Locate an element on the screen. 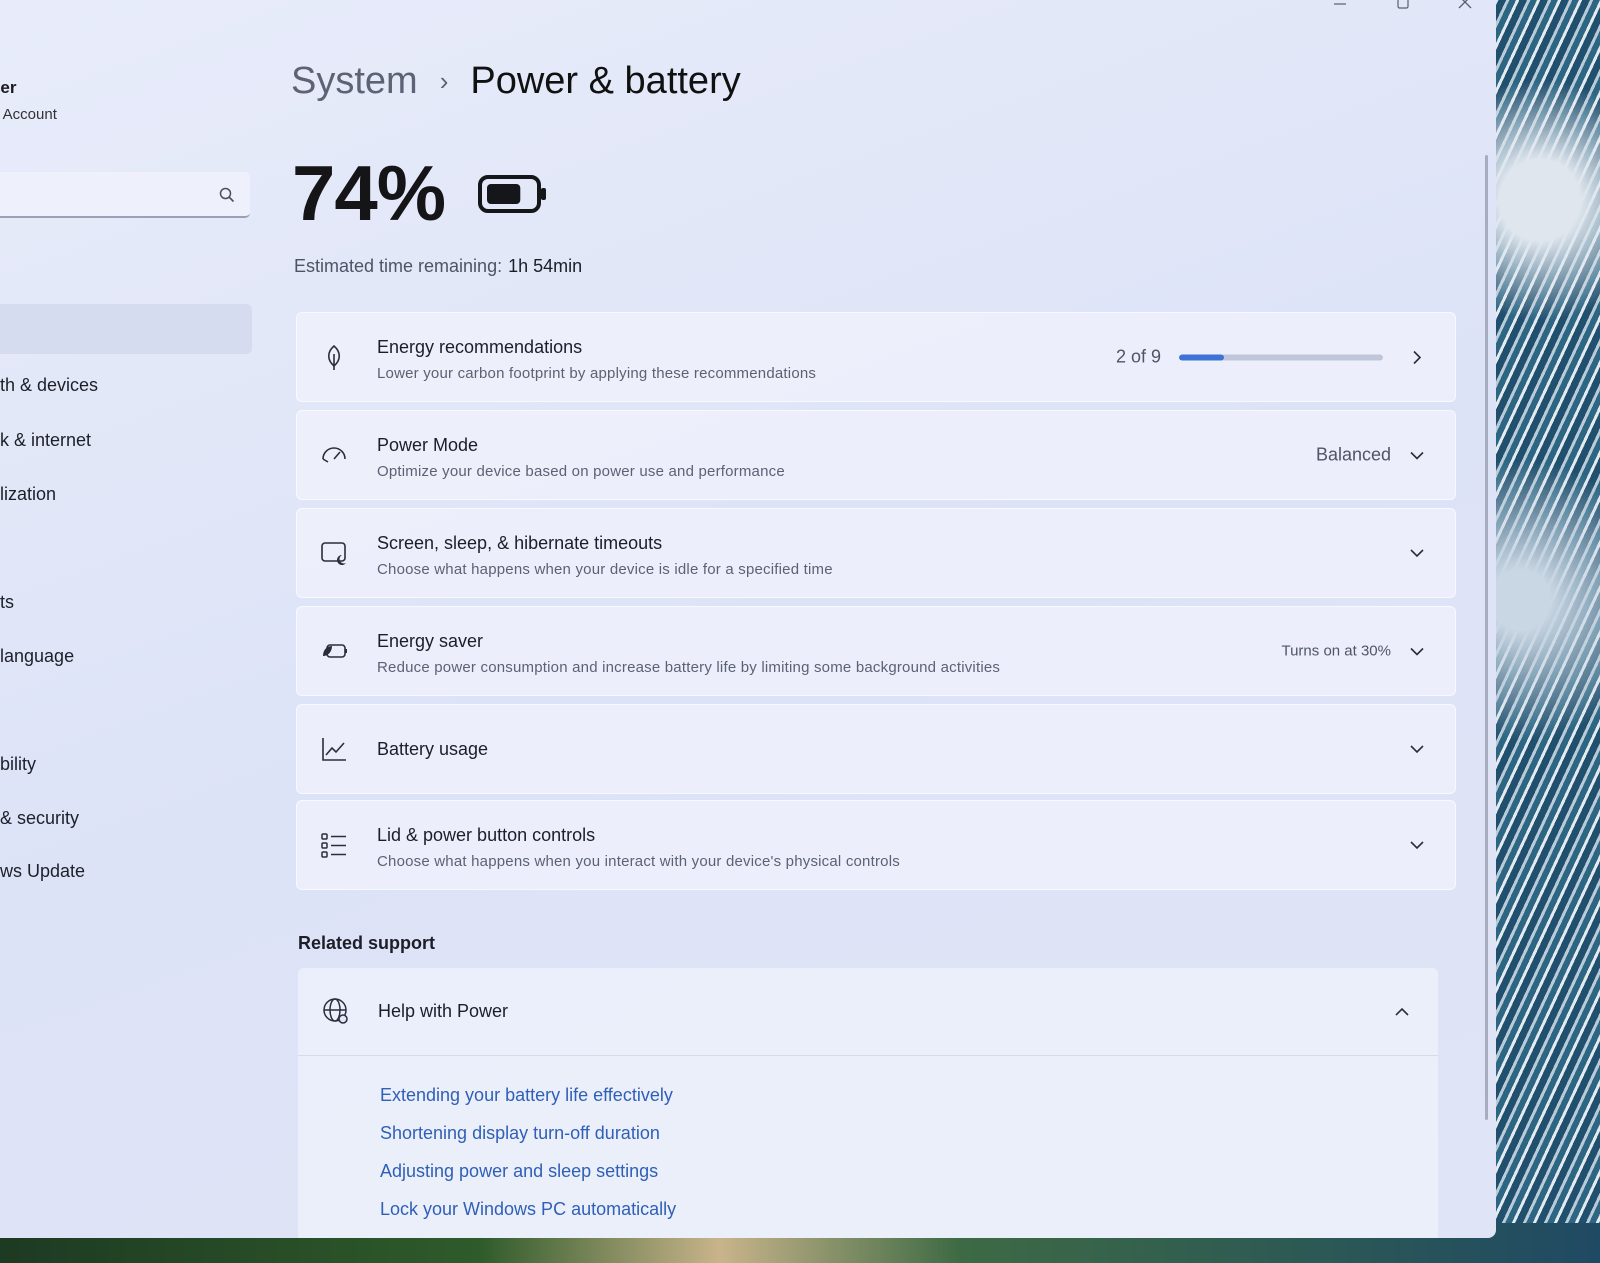 This screenshot has width=1600, height=1263. card-title: Battery usage is located at coordinates (433, 749).